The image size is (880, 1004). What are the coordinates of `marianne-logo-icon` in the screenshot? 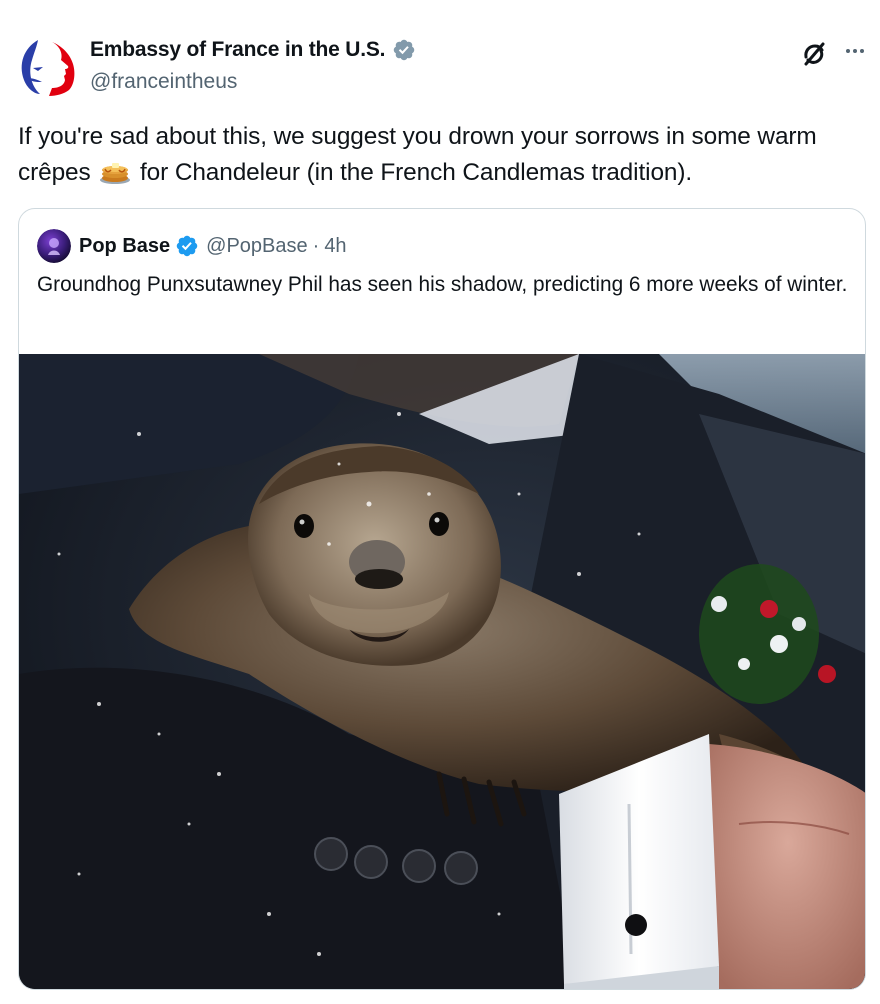 It's located at (48, 68).